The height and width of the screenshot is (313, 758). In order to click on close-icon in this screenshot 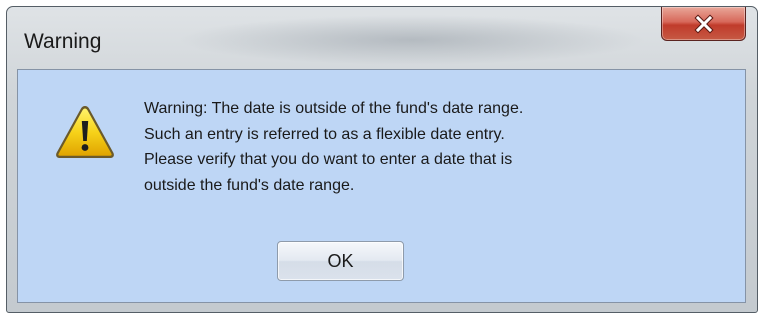, I will do `click(703, 23)`.